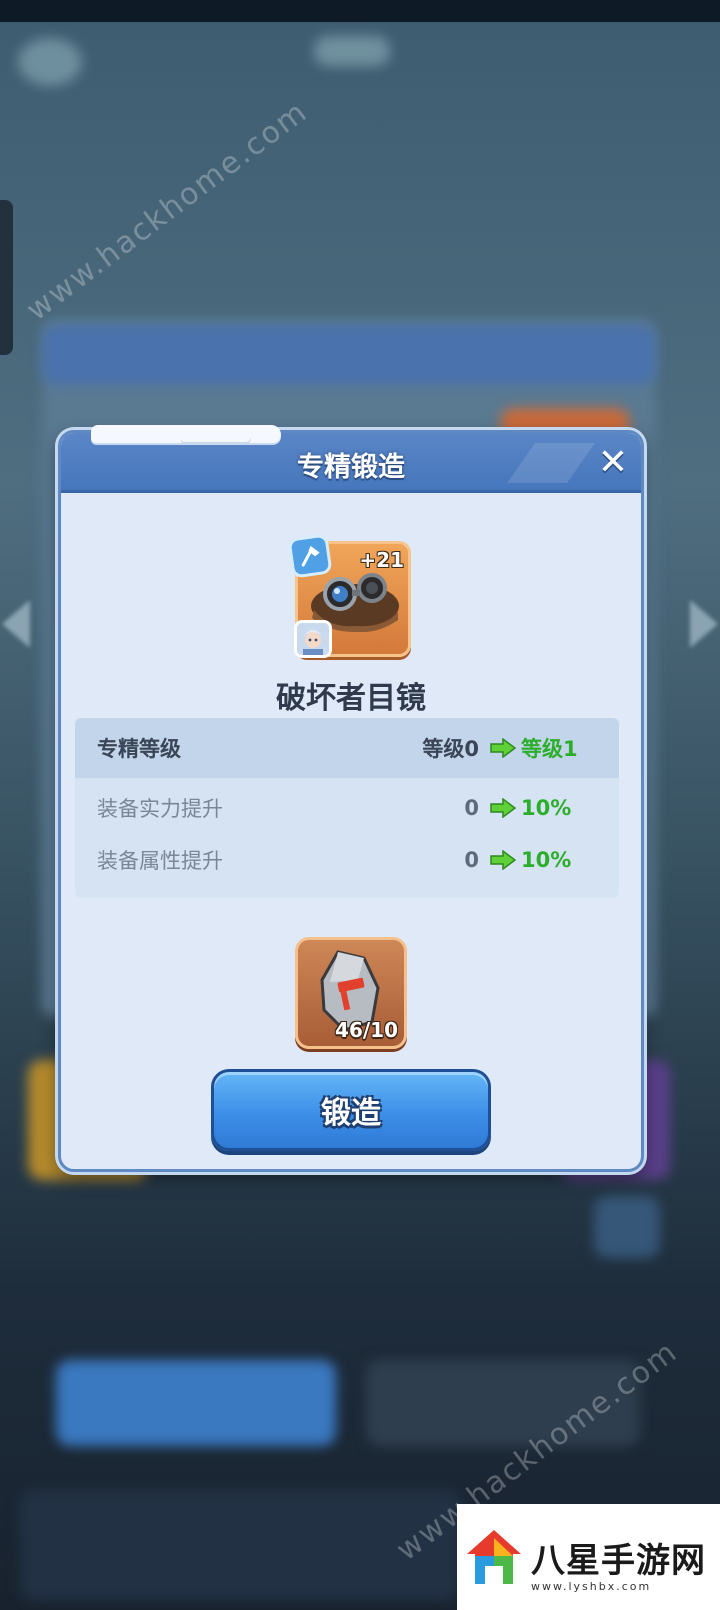 This screenshot has width=720, height=1610. What do you see at coordinates (618, 1560) in the screenshot?
I see `site-logo-name: 八星手游网` at bounding box center [618, 1560].